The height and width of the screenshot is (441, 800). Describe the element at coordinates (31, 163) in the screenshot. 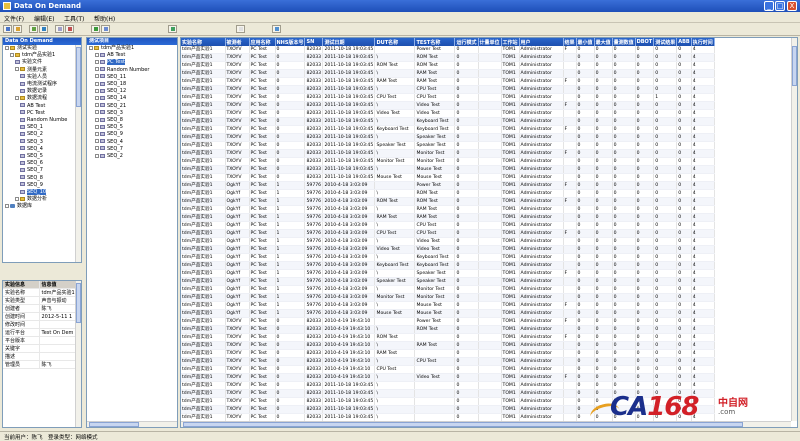

I see `explorer-item: SEQ_6` at that location.